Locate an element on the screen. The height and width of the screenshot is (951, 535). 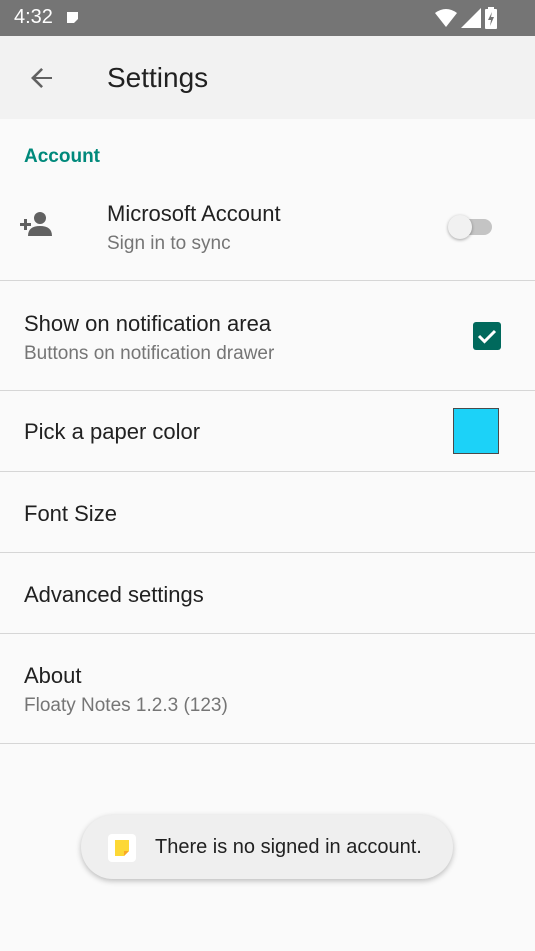
app-bar: Settings is located at coordinates (267, 77).